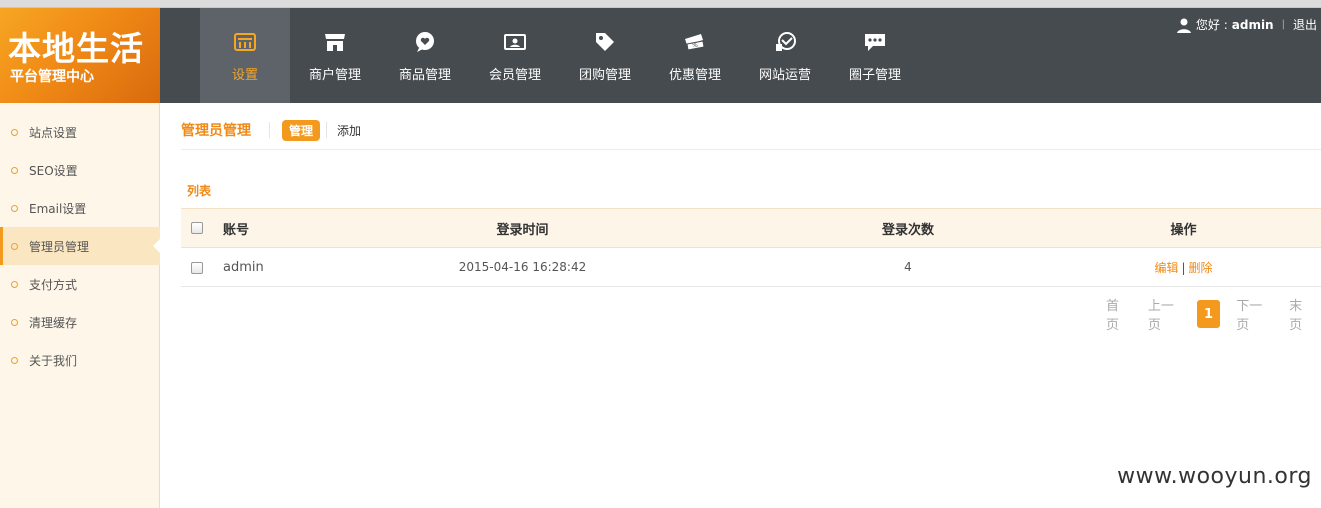 The width and height of the screenshot is (1321, 508). Describe the element at coordinates (694, 75) in the screenshot. I see `nav-label: 优惠管理` at that location.